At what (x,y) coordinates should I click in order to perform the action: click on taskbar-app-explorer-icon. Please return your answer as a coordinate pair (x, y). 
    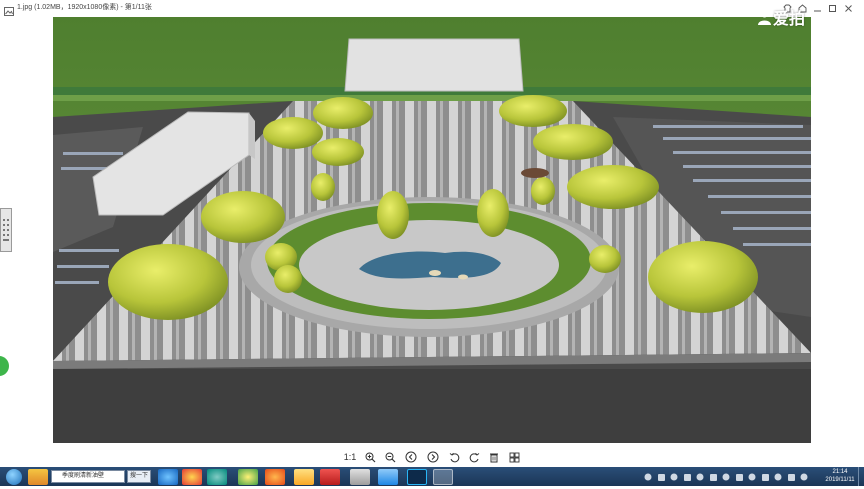
    Looking at the image, I should click on (304, 477).